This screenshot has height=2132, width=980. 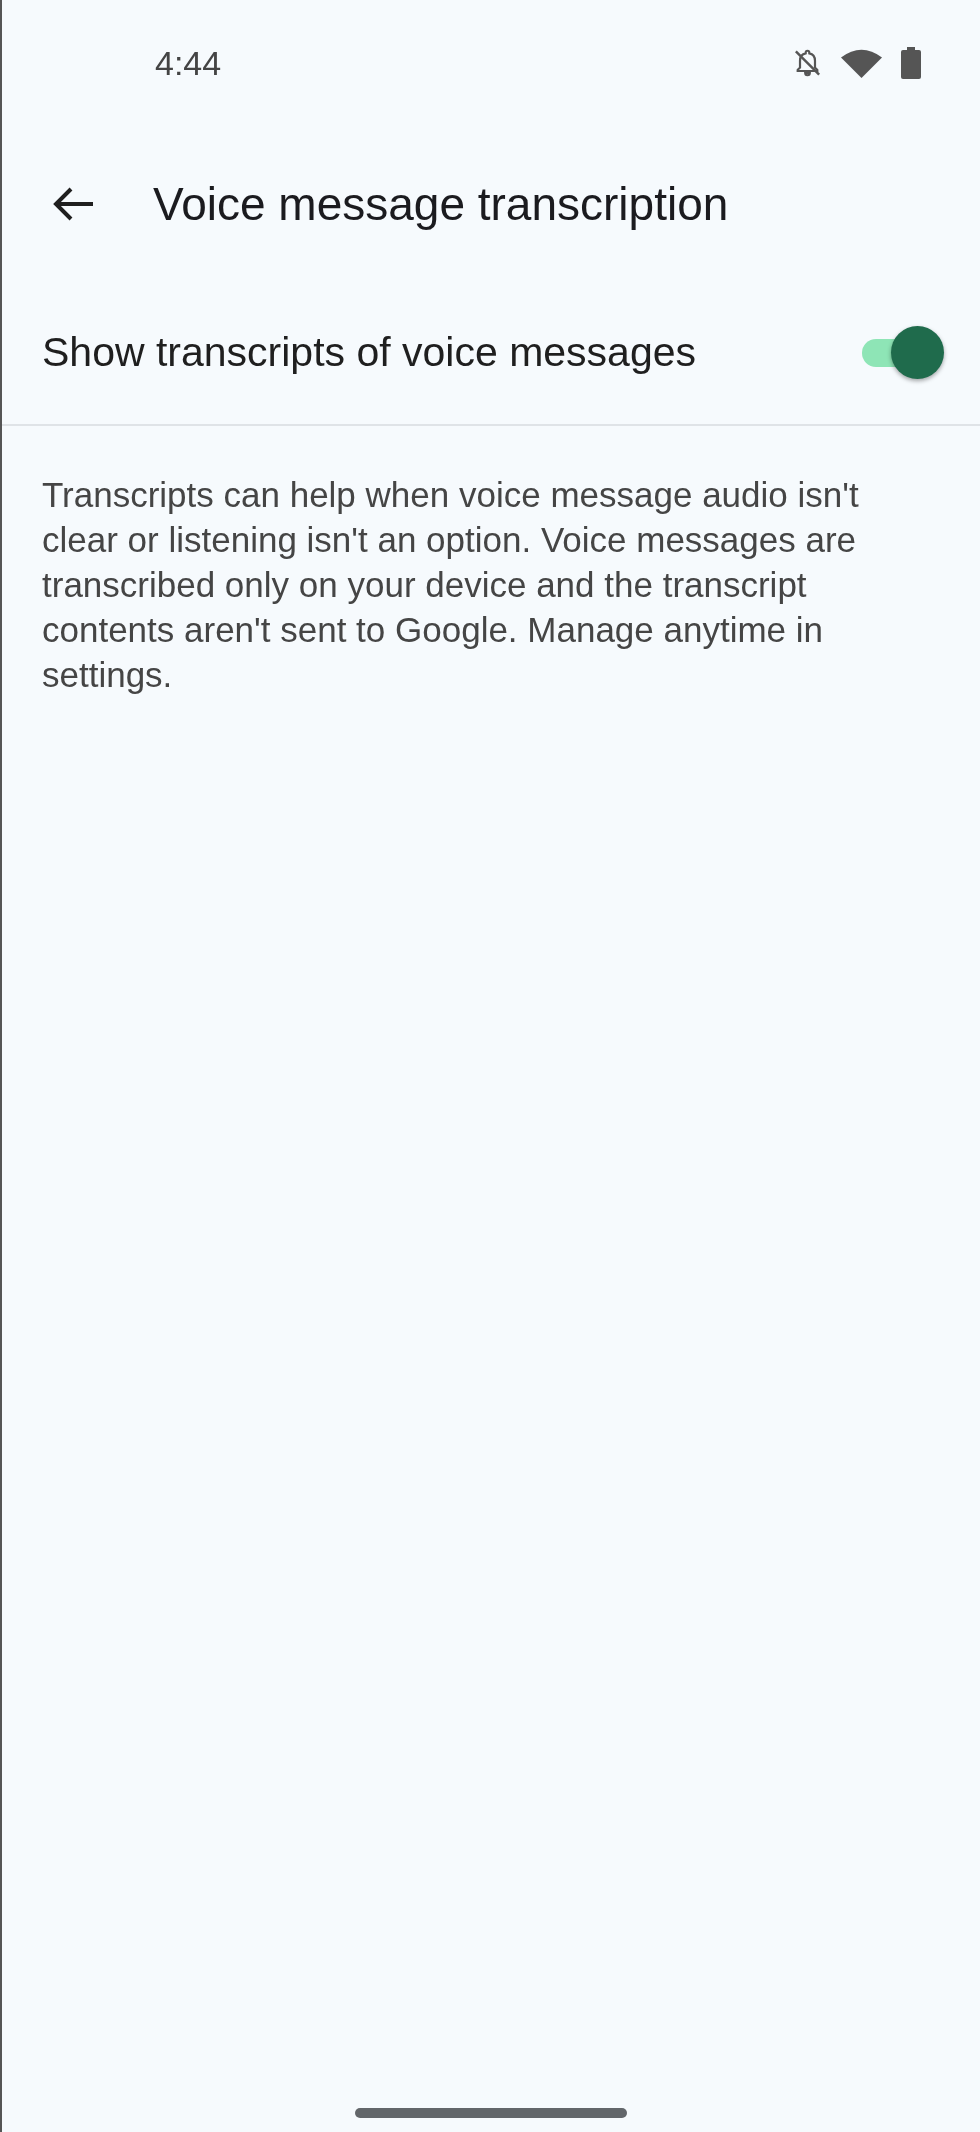 I want to click on page-title: Voice message transcription, so click(x=441, y=204).